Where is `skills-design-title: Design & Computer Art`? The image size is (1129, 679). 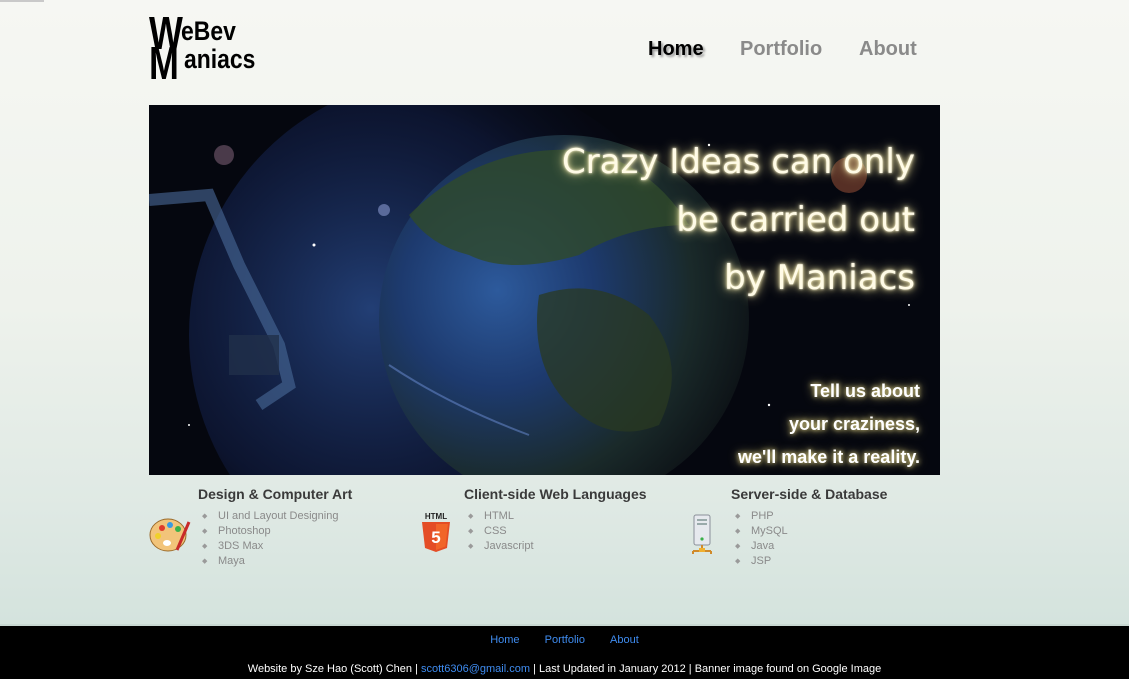
skills-design-title: Design & Computer Art is located at coordinates (275, 494).